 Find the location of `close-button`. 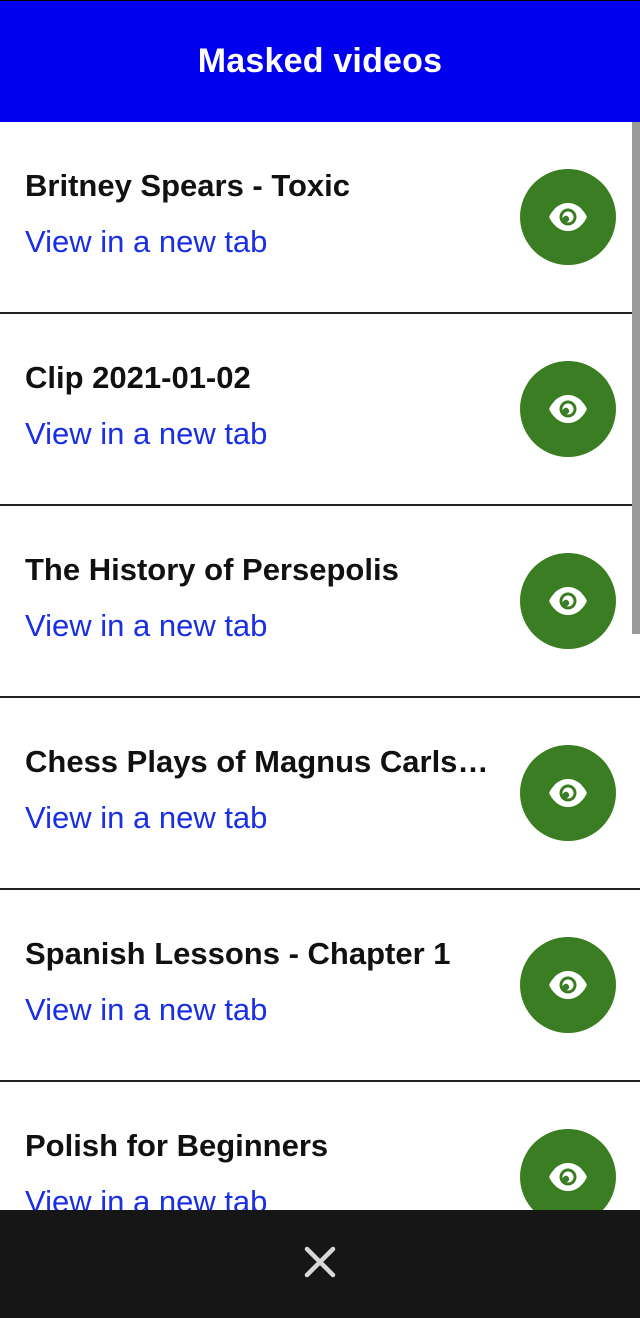

close-button is located at coordinates (320, 1264).